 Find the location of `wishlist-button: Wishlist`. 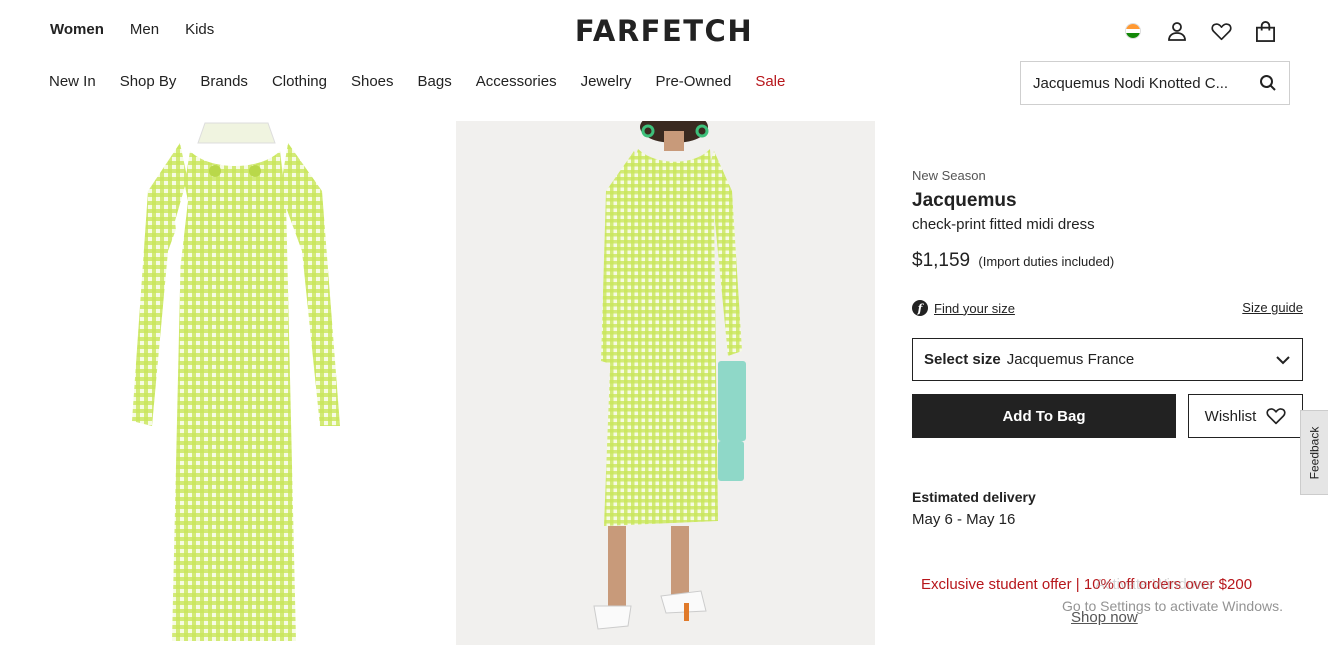

wishlist-button: Wishlist is located at coordinates (1245, 416).